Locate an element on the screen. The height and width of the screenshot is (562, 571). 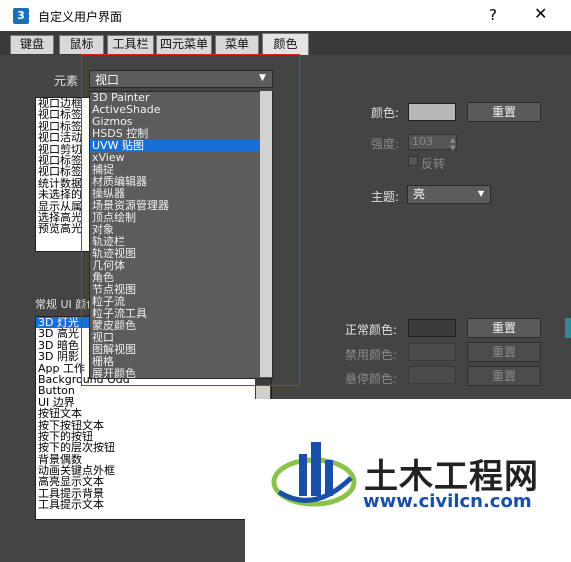
color-label: 颜色: is located at coordinates (385, 113).